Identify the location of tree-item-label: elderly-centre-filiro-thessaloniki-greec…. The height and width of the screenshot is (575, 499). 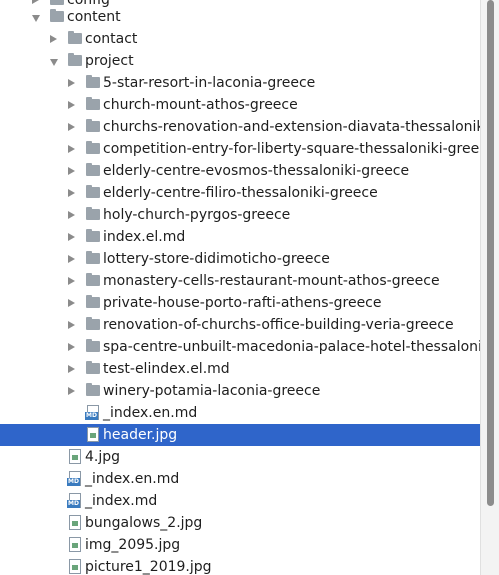
(240, 193).